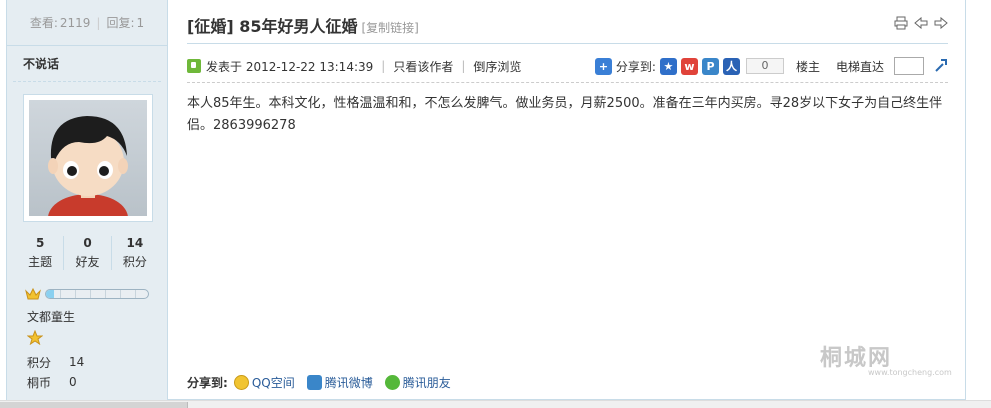 This screenshot has width=991, height=408. I want to click on copy-link-button: [复制链接], so click(389, 27).